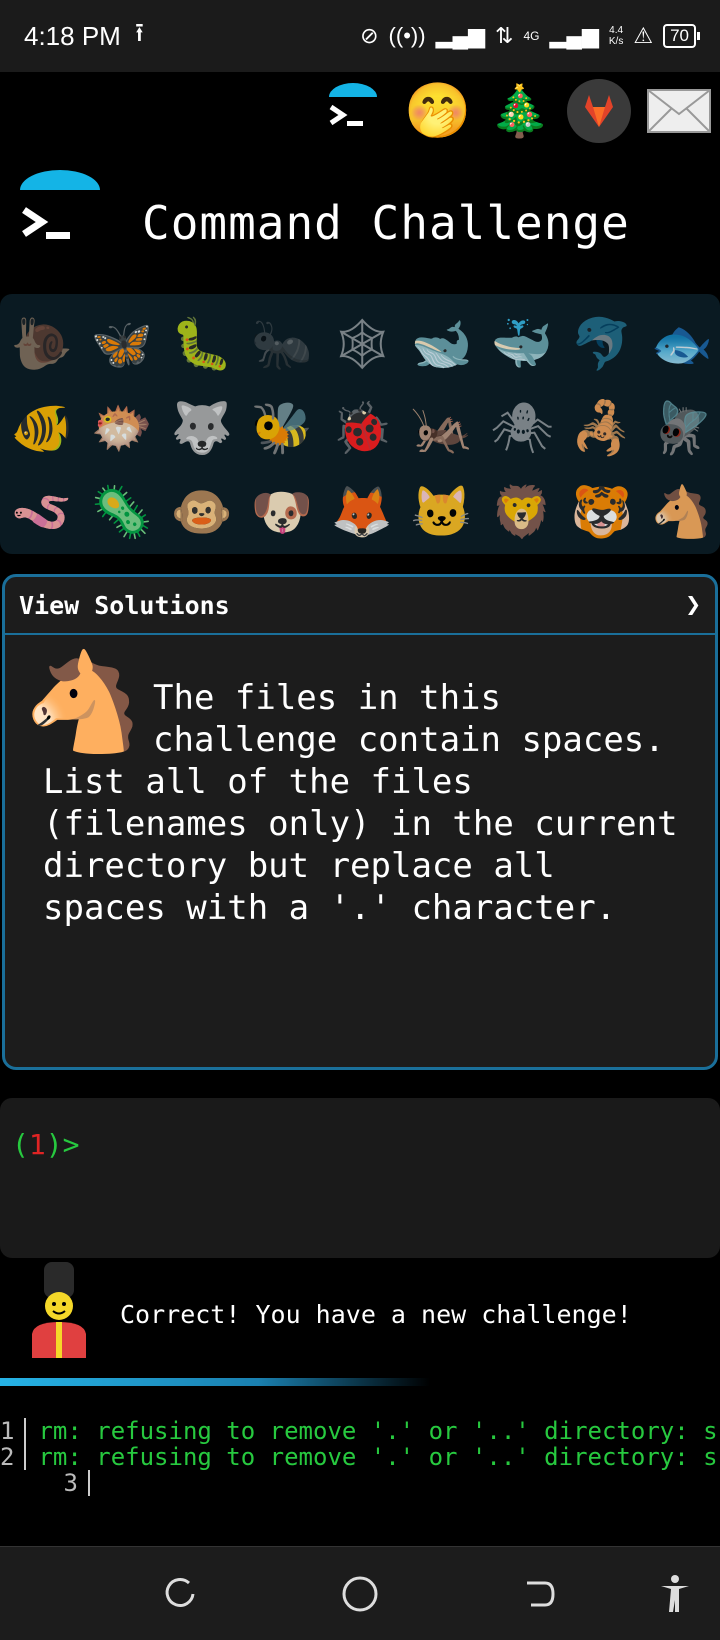 The width and height of the screenshot is (720, 1640). What do you see at coordinates (574, 35) in the screenshot?
I see `signal2-icon: ▂▄▆` at bounding box center [574, 35].